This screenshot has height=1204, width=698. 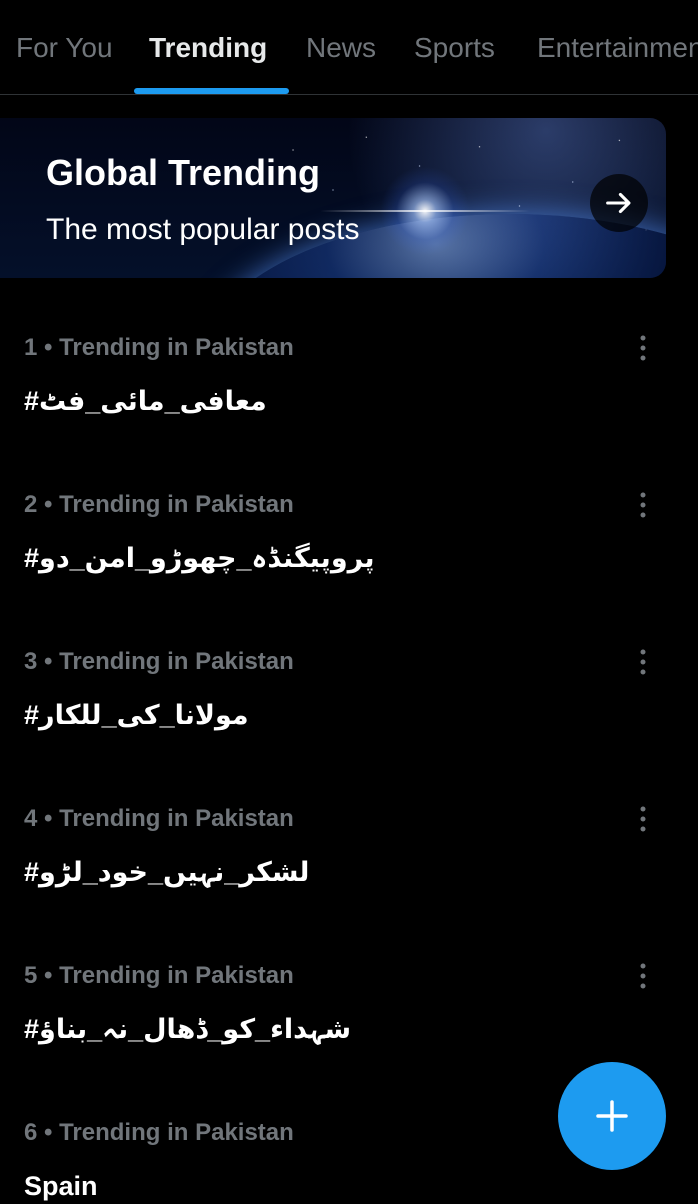 I want to click on trend-meta: 3 • Trending in Pakistan, so click(x=159, y=661).